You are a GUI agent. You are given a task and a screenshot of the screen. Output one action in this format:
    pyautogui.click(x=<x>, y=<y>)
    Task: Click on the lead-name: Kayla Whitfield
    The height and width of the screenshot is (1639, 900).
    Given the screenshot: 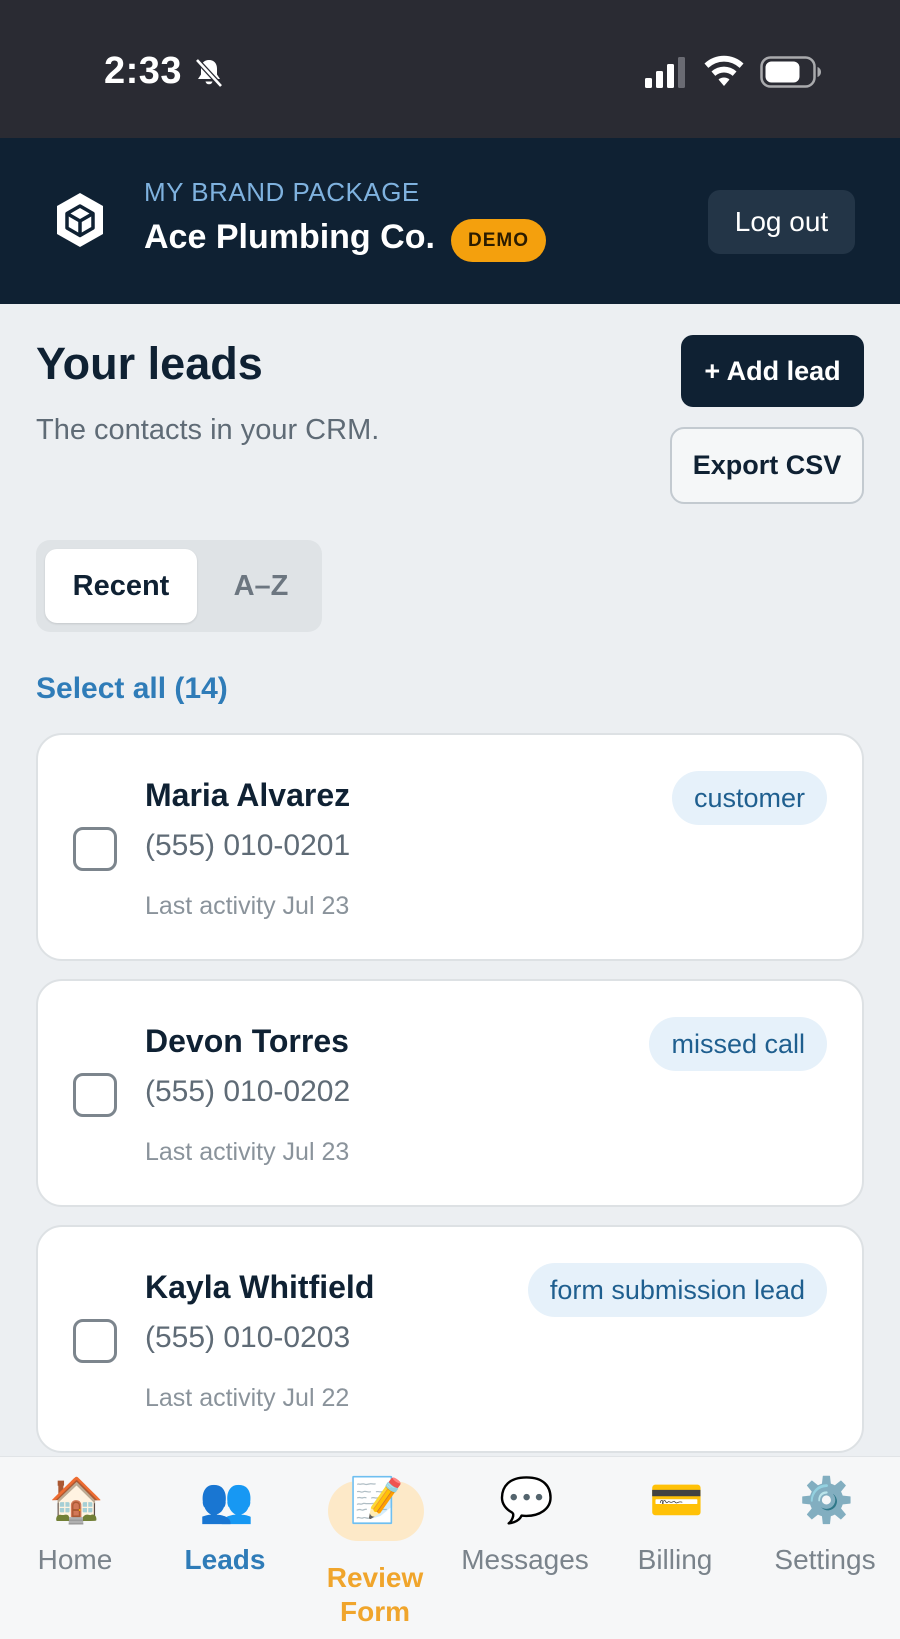 What is the action you would take?
    pyautogui.click(x=260, y=1287)
    